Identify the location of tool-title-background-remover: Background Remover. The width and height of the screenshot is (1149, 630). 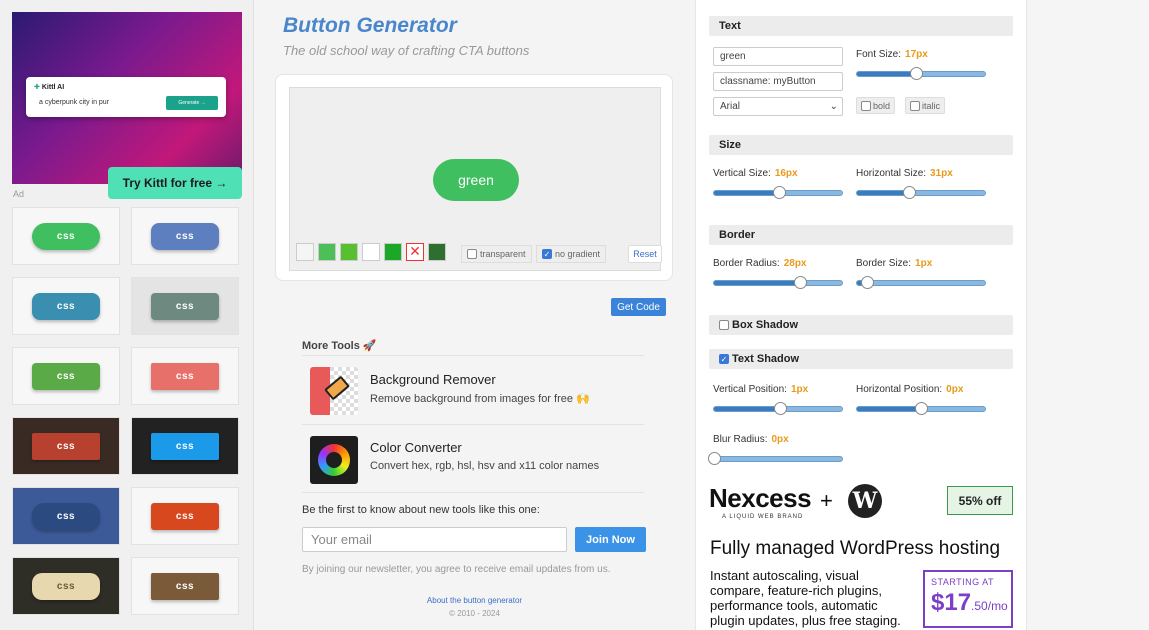
(433, 379).